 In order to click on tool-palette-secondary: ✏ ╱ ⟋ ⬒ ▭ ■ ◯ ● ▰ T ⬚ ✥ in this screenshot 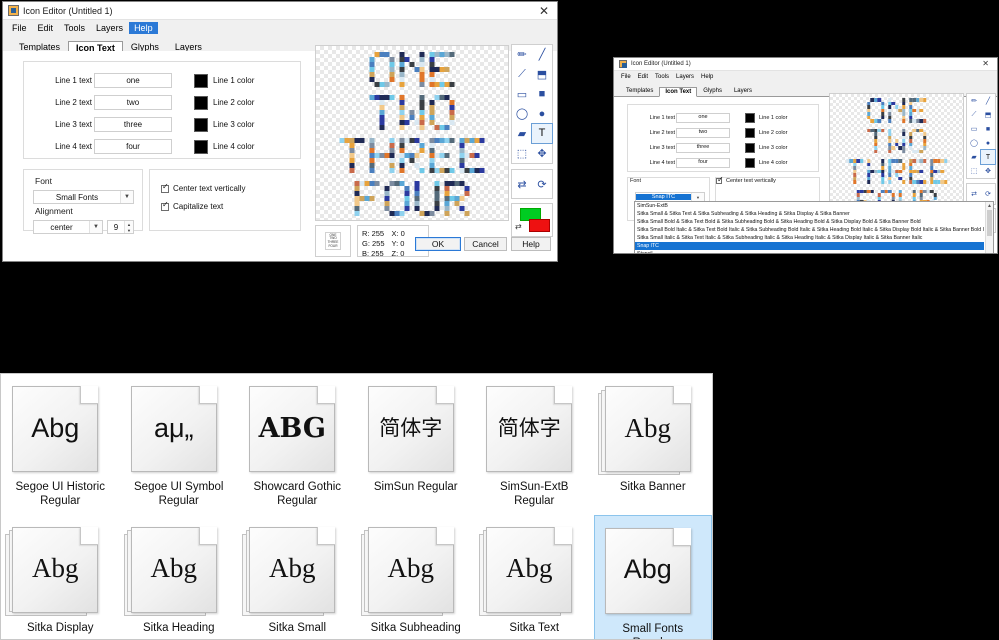, I will do `click(981, 136)`.